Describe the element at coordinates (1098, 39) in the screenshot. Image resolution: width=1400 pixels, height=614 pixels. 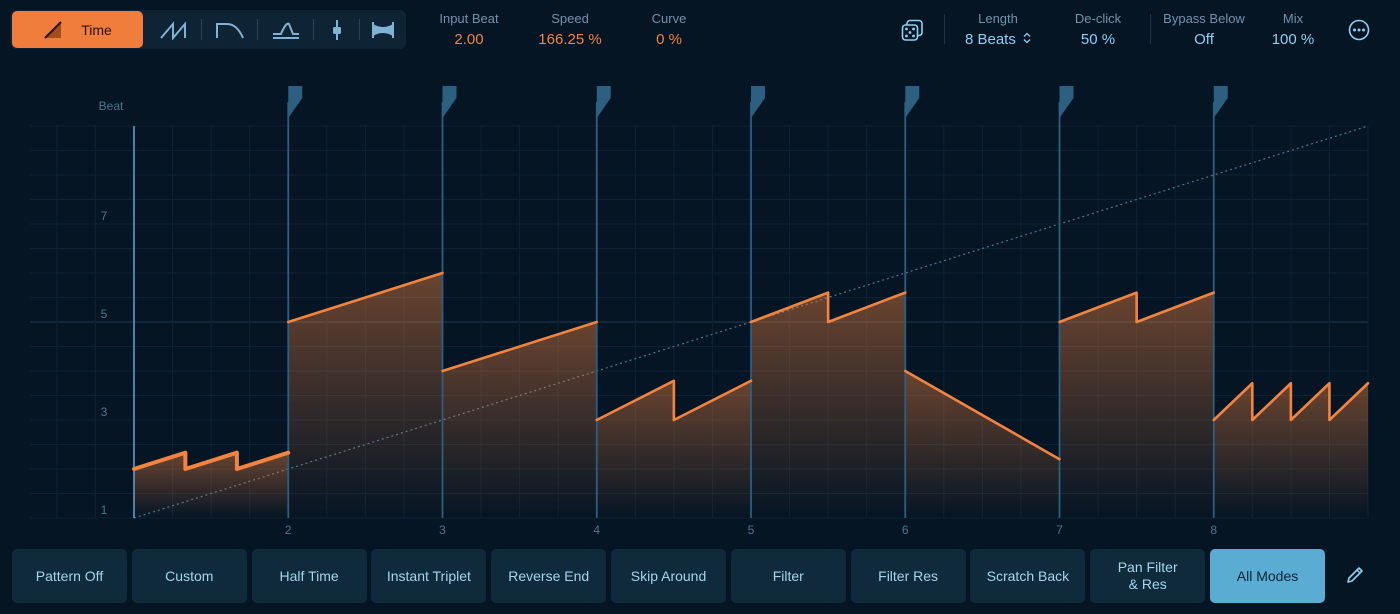
I see `declick-value: 50 %` at that location.